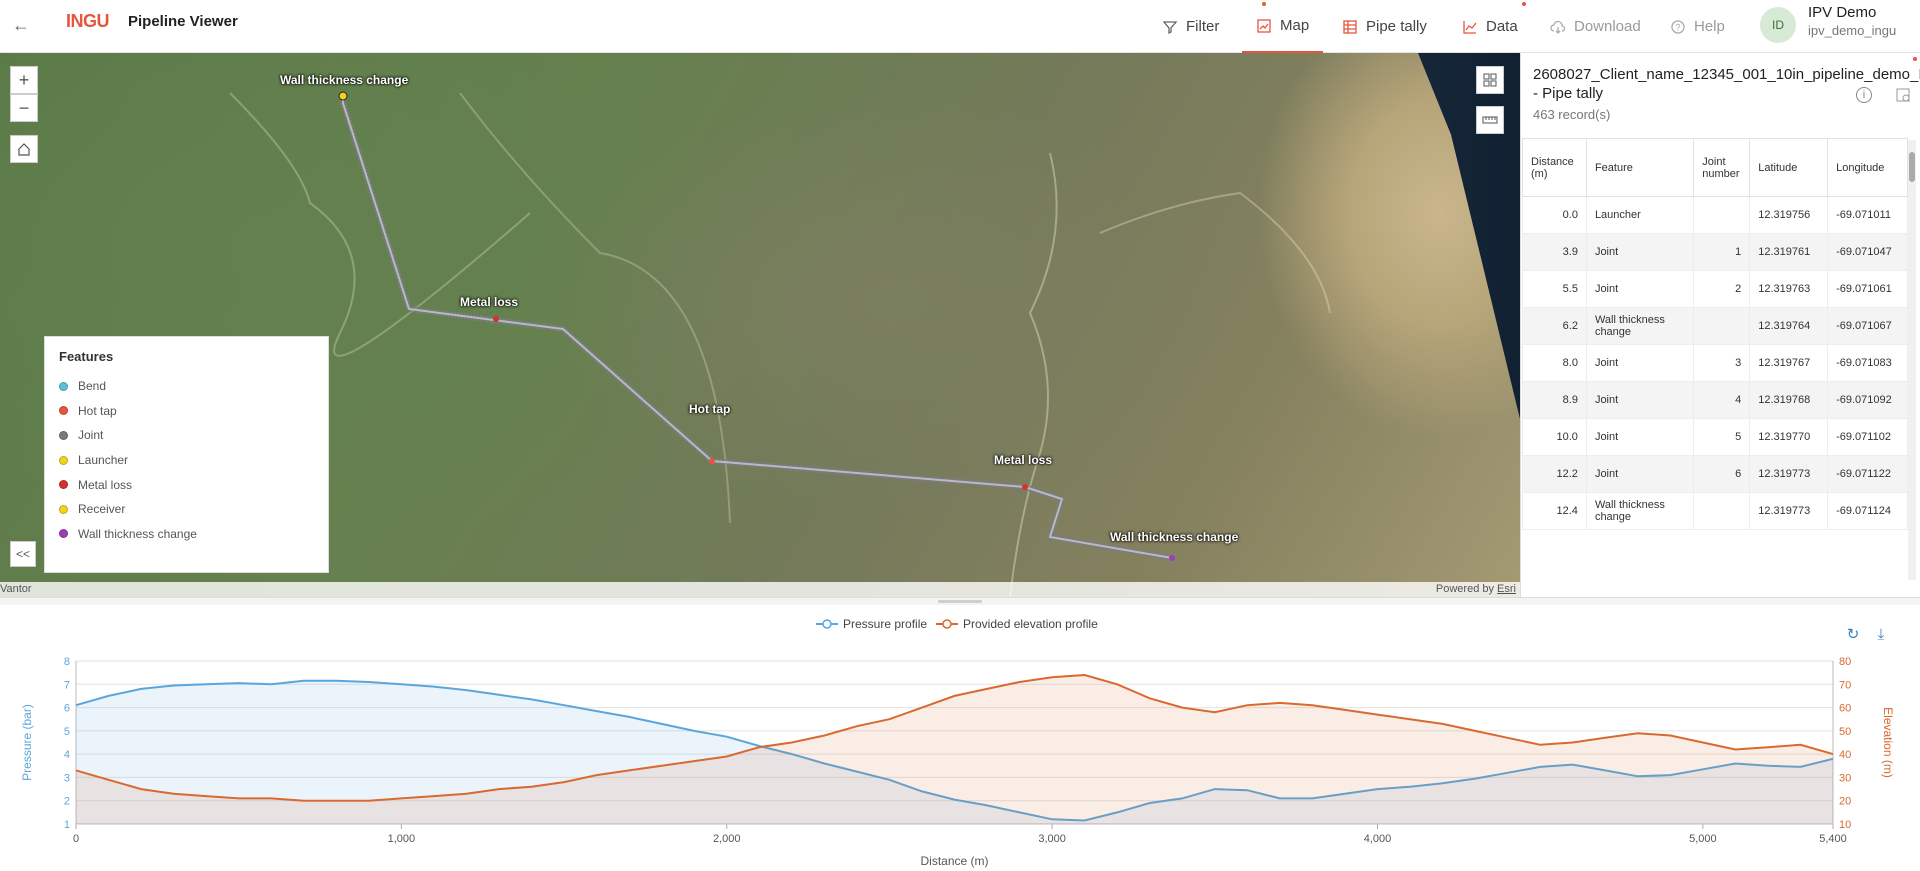  What do you see at coordinates (1867, 437) in the screenshot?
I see `cell-longitude: -69.071102` at bounding box center [1867, 437].